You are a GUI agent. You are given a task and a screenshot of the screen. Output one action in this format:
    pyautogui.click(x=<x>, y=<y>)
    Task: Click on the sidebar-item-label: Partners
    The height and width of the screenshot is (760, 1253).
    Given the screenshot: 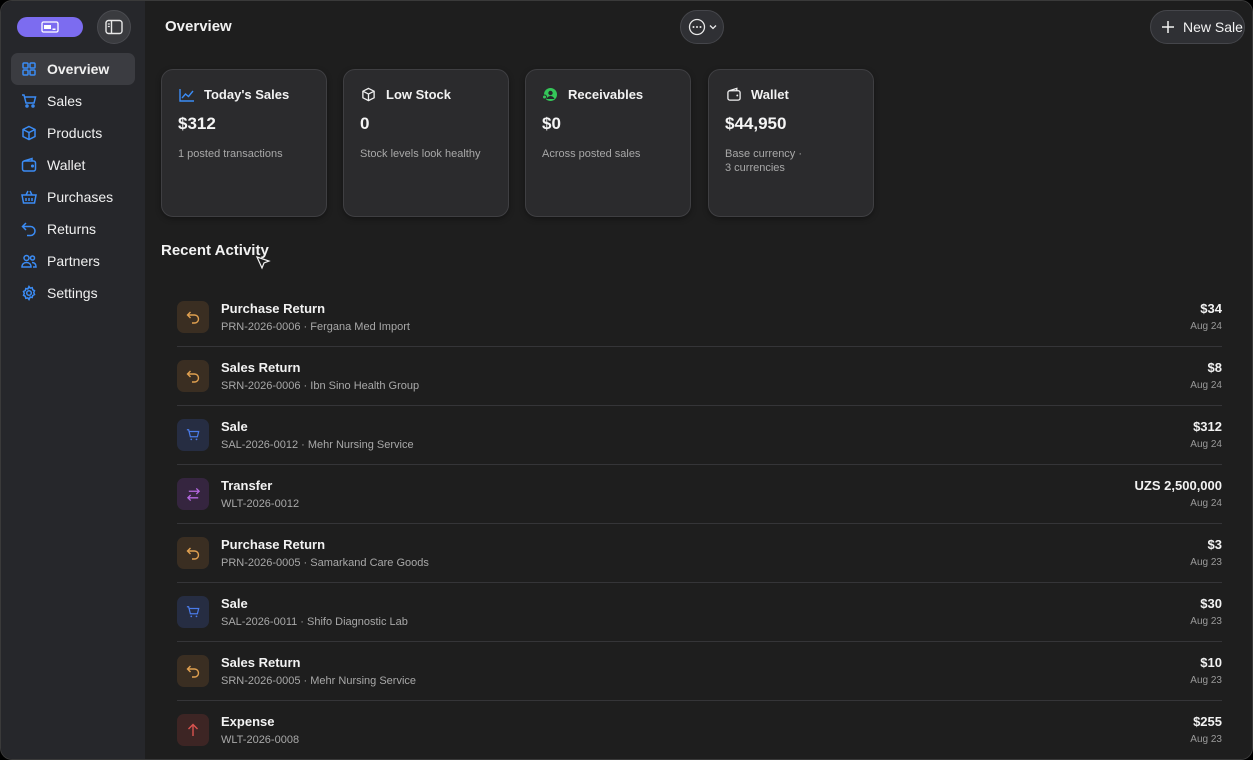 What is the action you would take?
    pyautogui.click(x=73, y=261)
    